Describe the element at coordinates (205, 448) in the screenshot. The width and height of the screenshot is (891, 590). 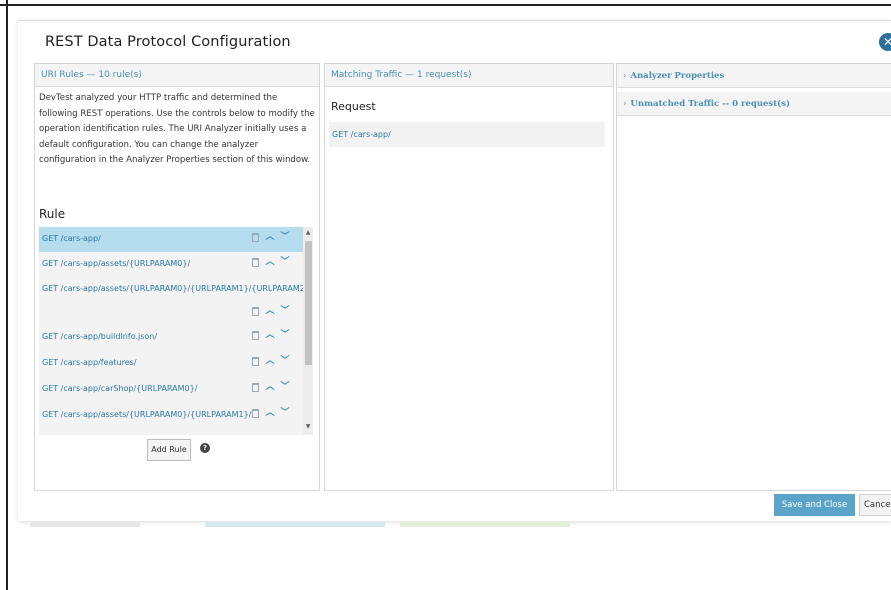
I see `help-icon: ?` at that location.